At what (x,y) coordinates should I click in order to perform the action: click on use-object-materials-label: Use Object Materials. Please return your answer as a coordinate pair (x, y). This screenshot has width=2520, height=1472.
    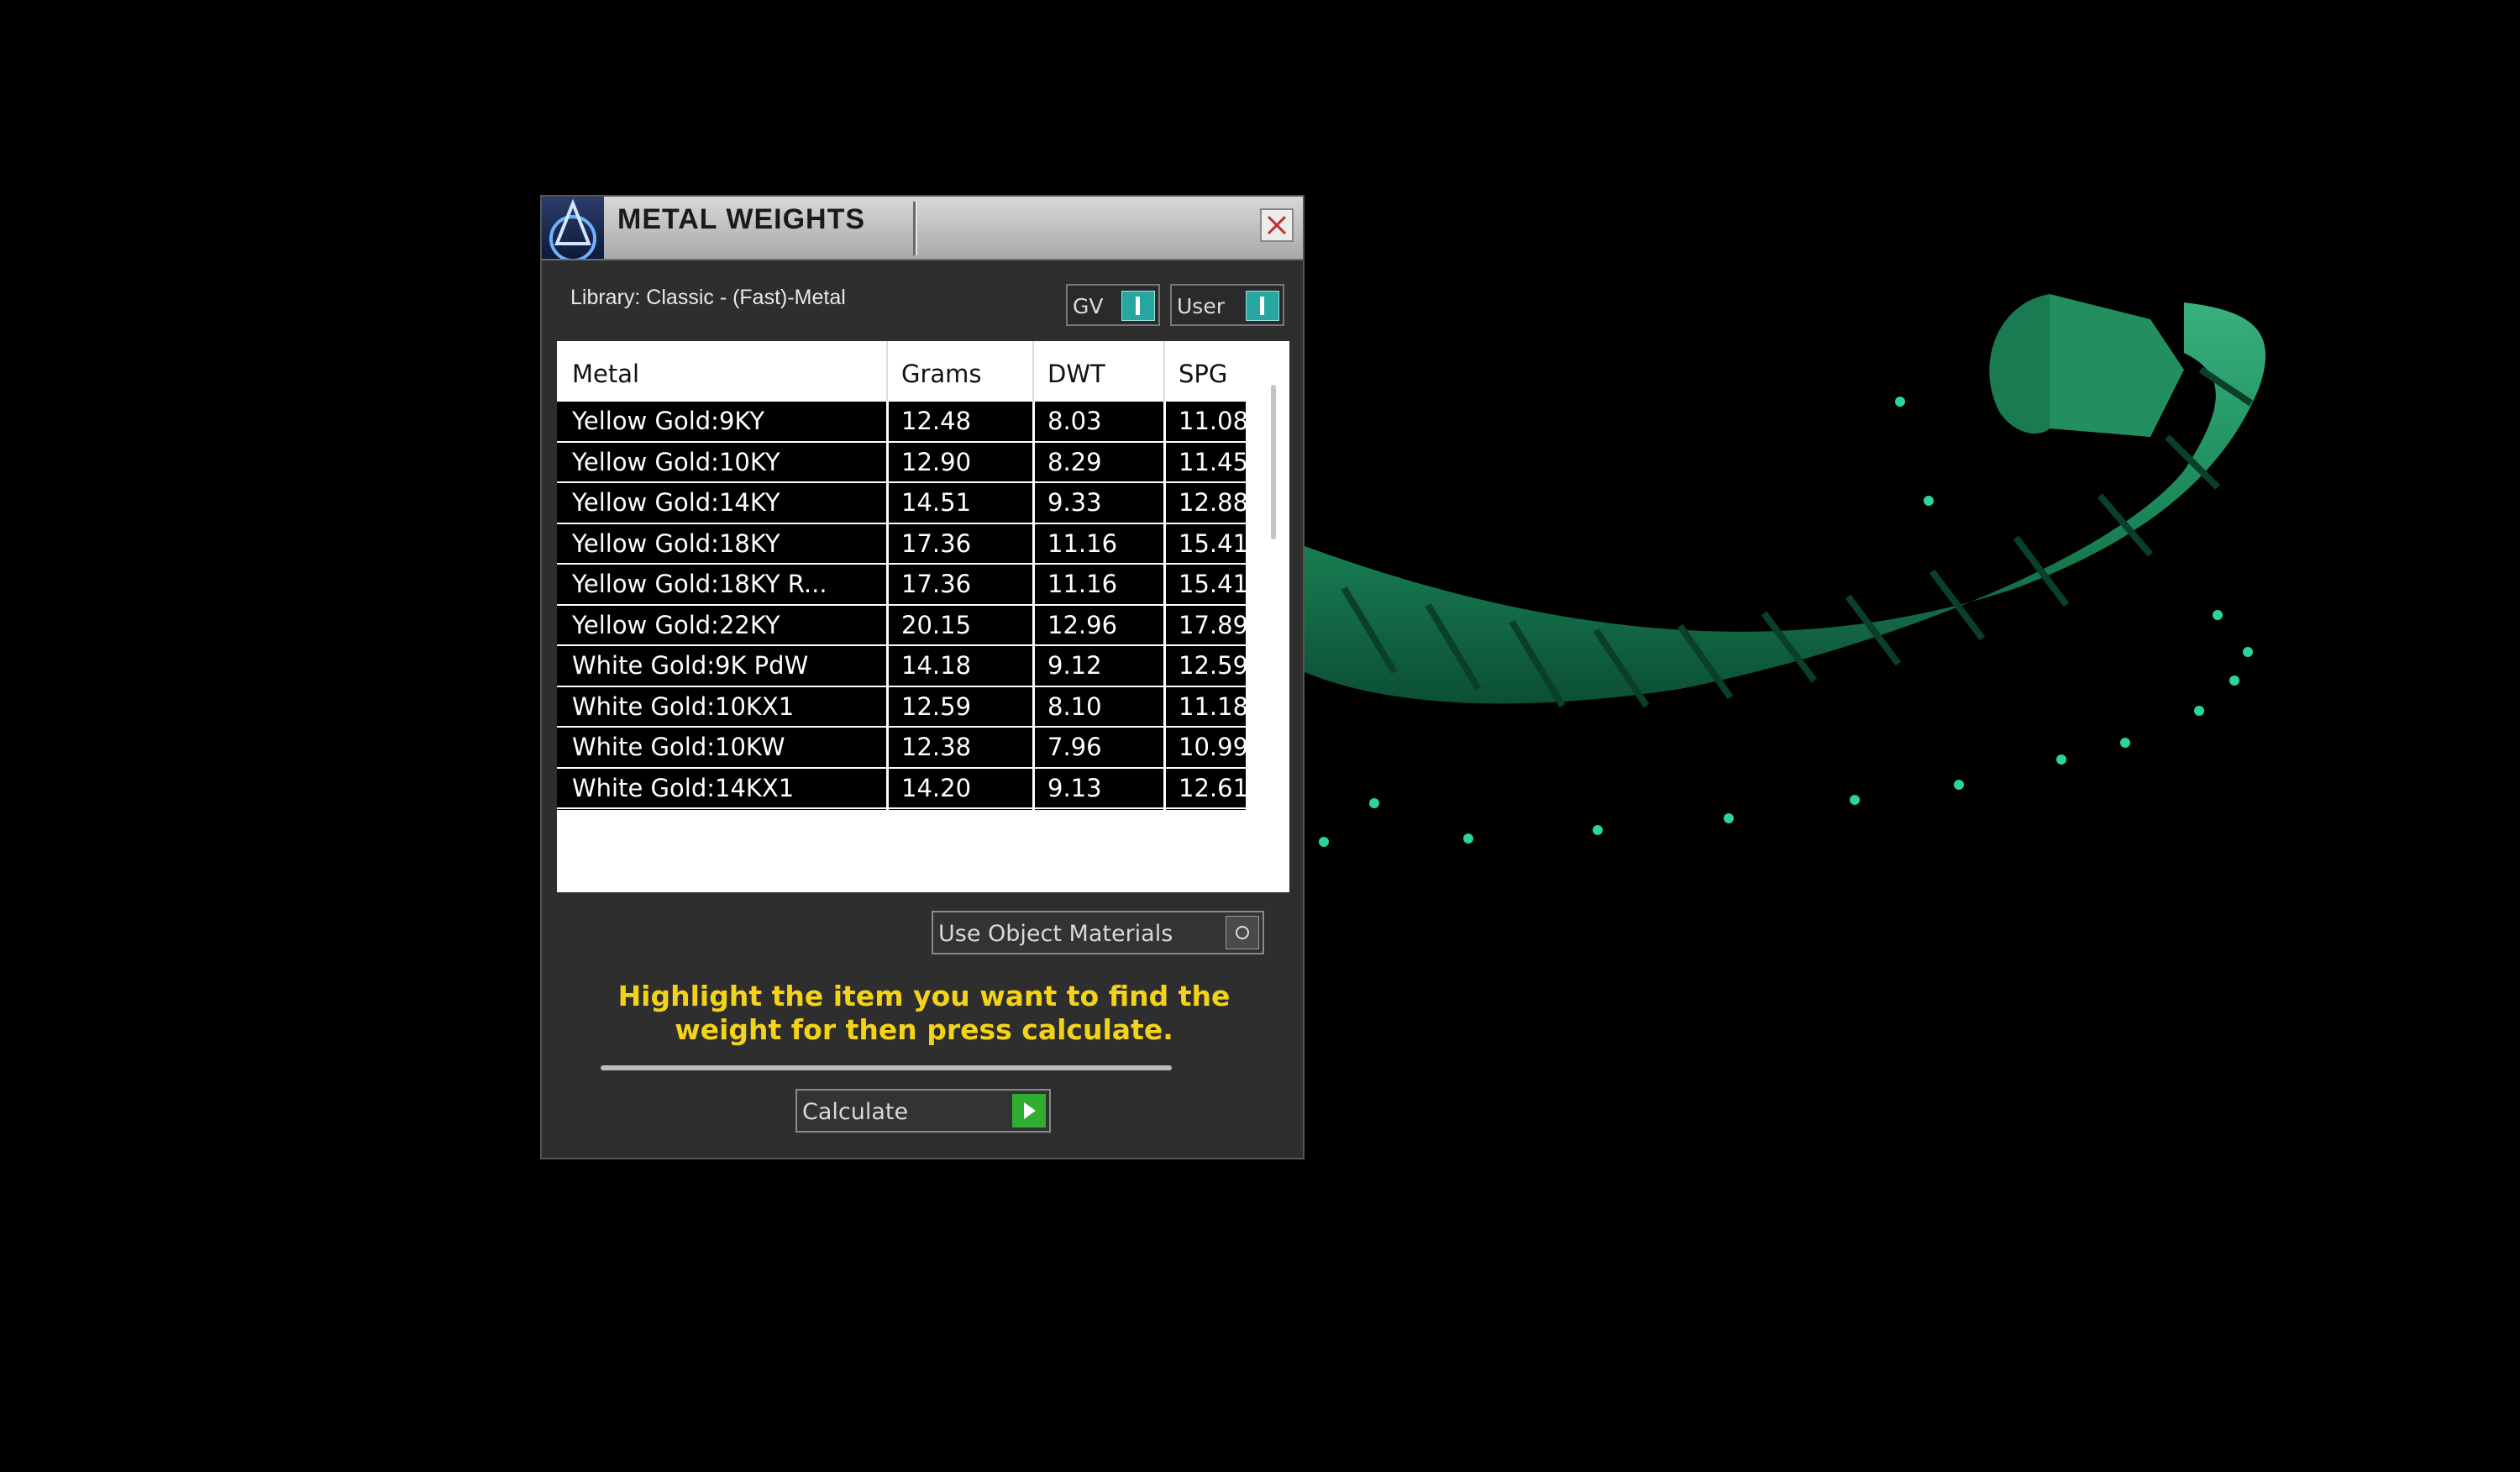
    Looking at the image, I should click on (1055, 934).